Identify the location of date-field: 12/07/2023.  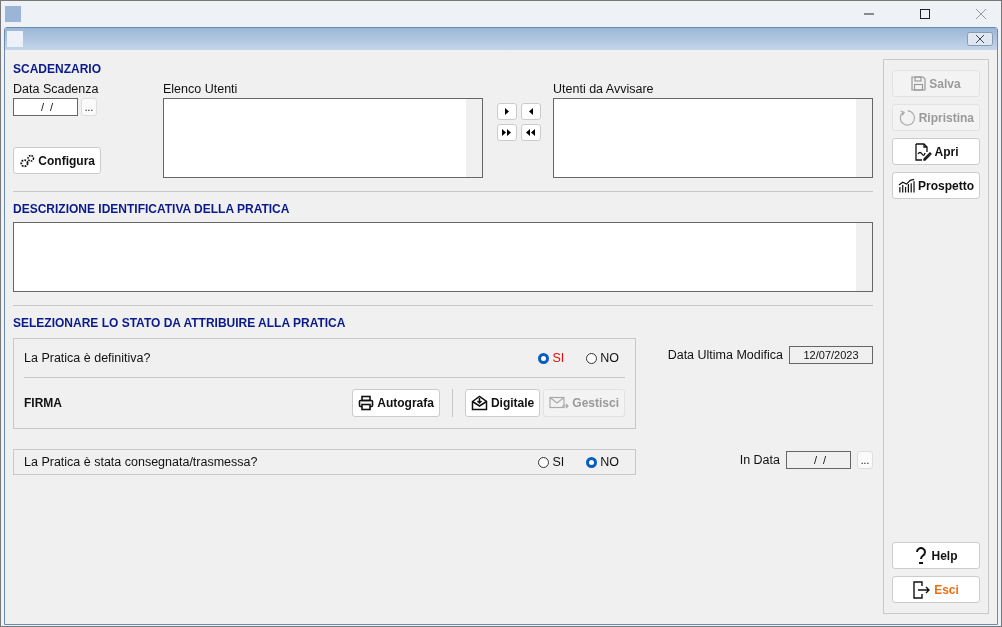
(831, 355).